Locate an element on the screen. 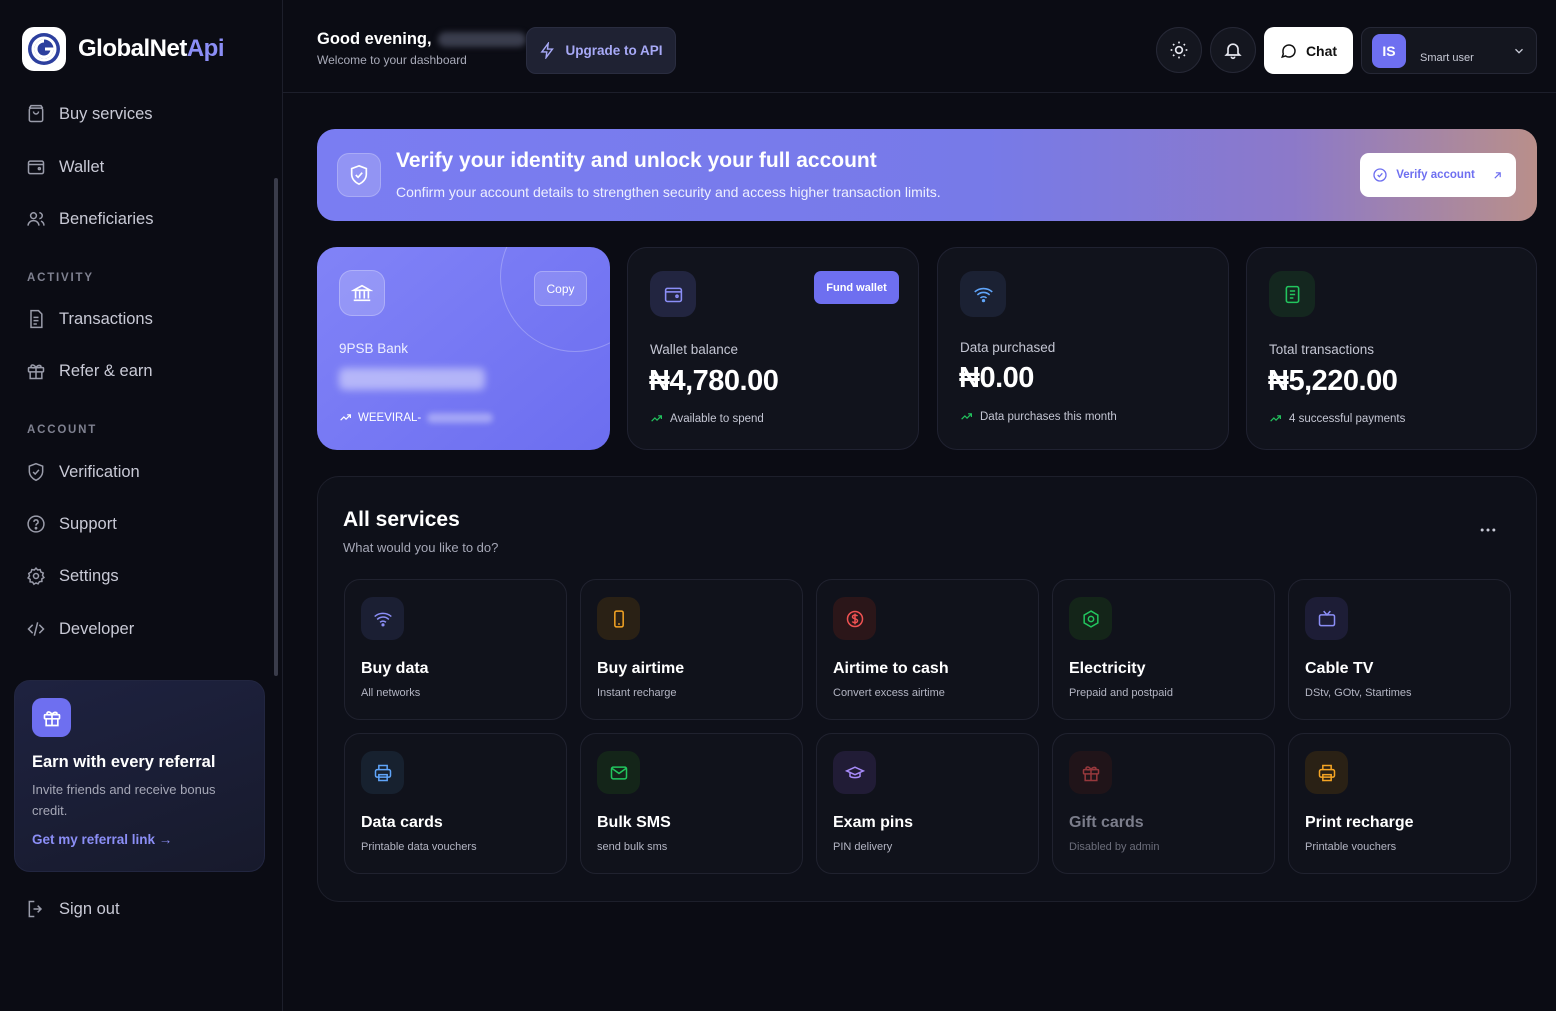 The width and height of the screenshot is (1556, 1011). service-name: Gift cards is located at coordinates (1106, 822).